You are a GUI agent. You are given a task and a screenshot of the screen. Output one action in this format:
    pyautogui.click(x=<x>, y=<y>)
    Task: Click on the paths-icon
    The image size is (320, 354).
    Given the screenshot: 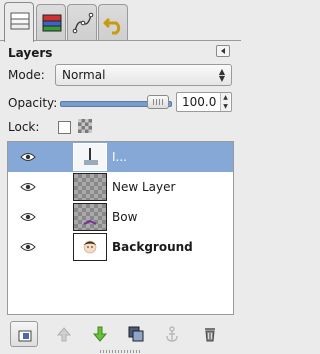 What is the action you would take?
    pyautogui.click(x=83, y=23)
    